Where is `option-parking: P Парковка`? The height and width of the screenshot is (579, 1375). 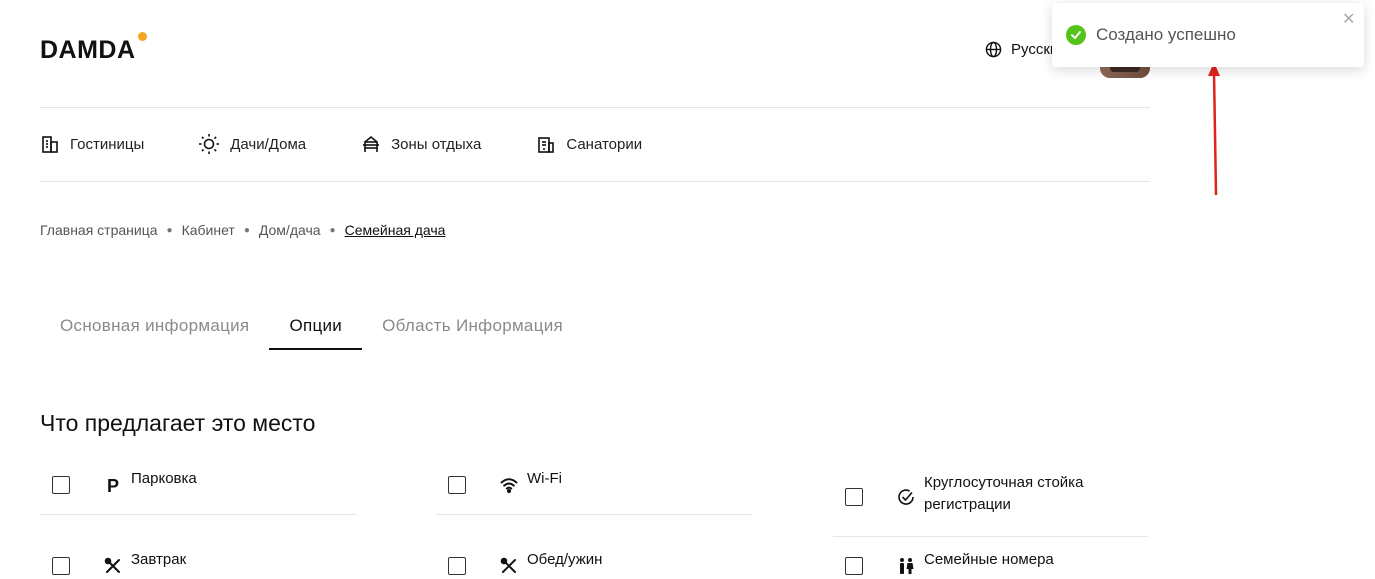
option-parking: P Парковка is located at coordinates (118, 481).